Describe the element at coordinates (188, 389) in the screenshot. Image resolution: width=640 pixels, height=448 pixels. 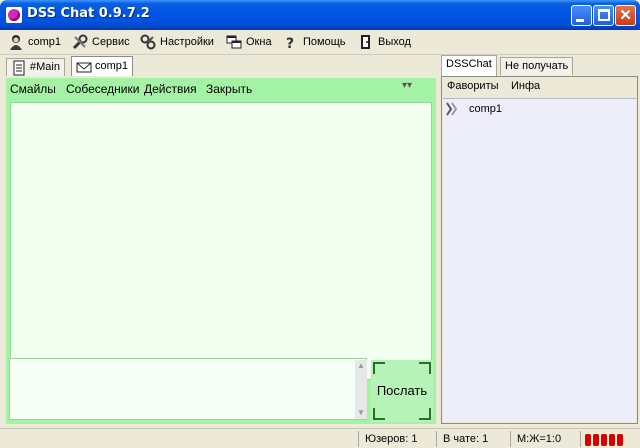
I see `message-input: ▲ ▼` at that location.